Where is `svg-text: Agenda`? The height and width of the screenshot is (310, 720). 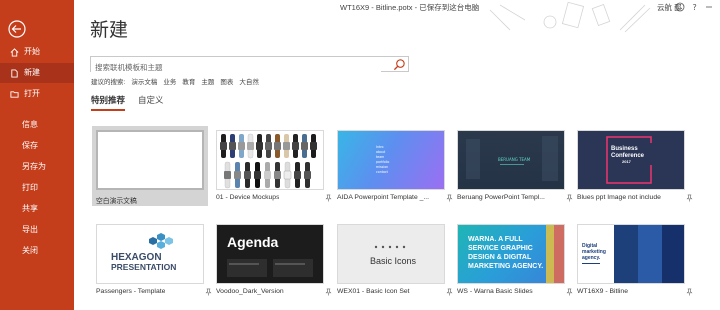
svg-text: Agenda is located at coordinates (253, 242).